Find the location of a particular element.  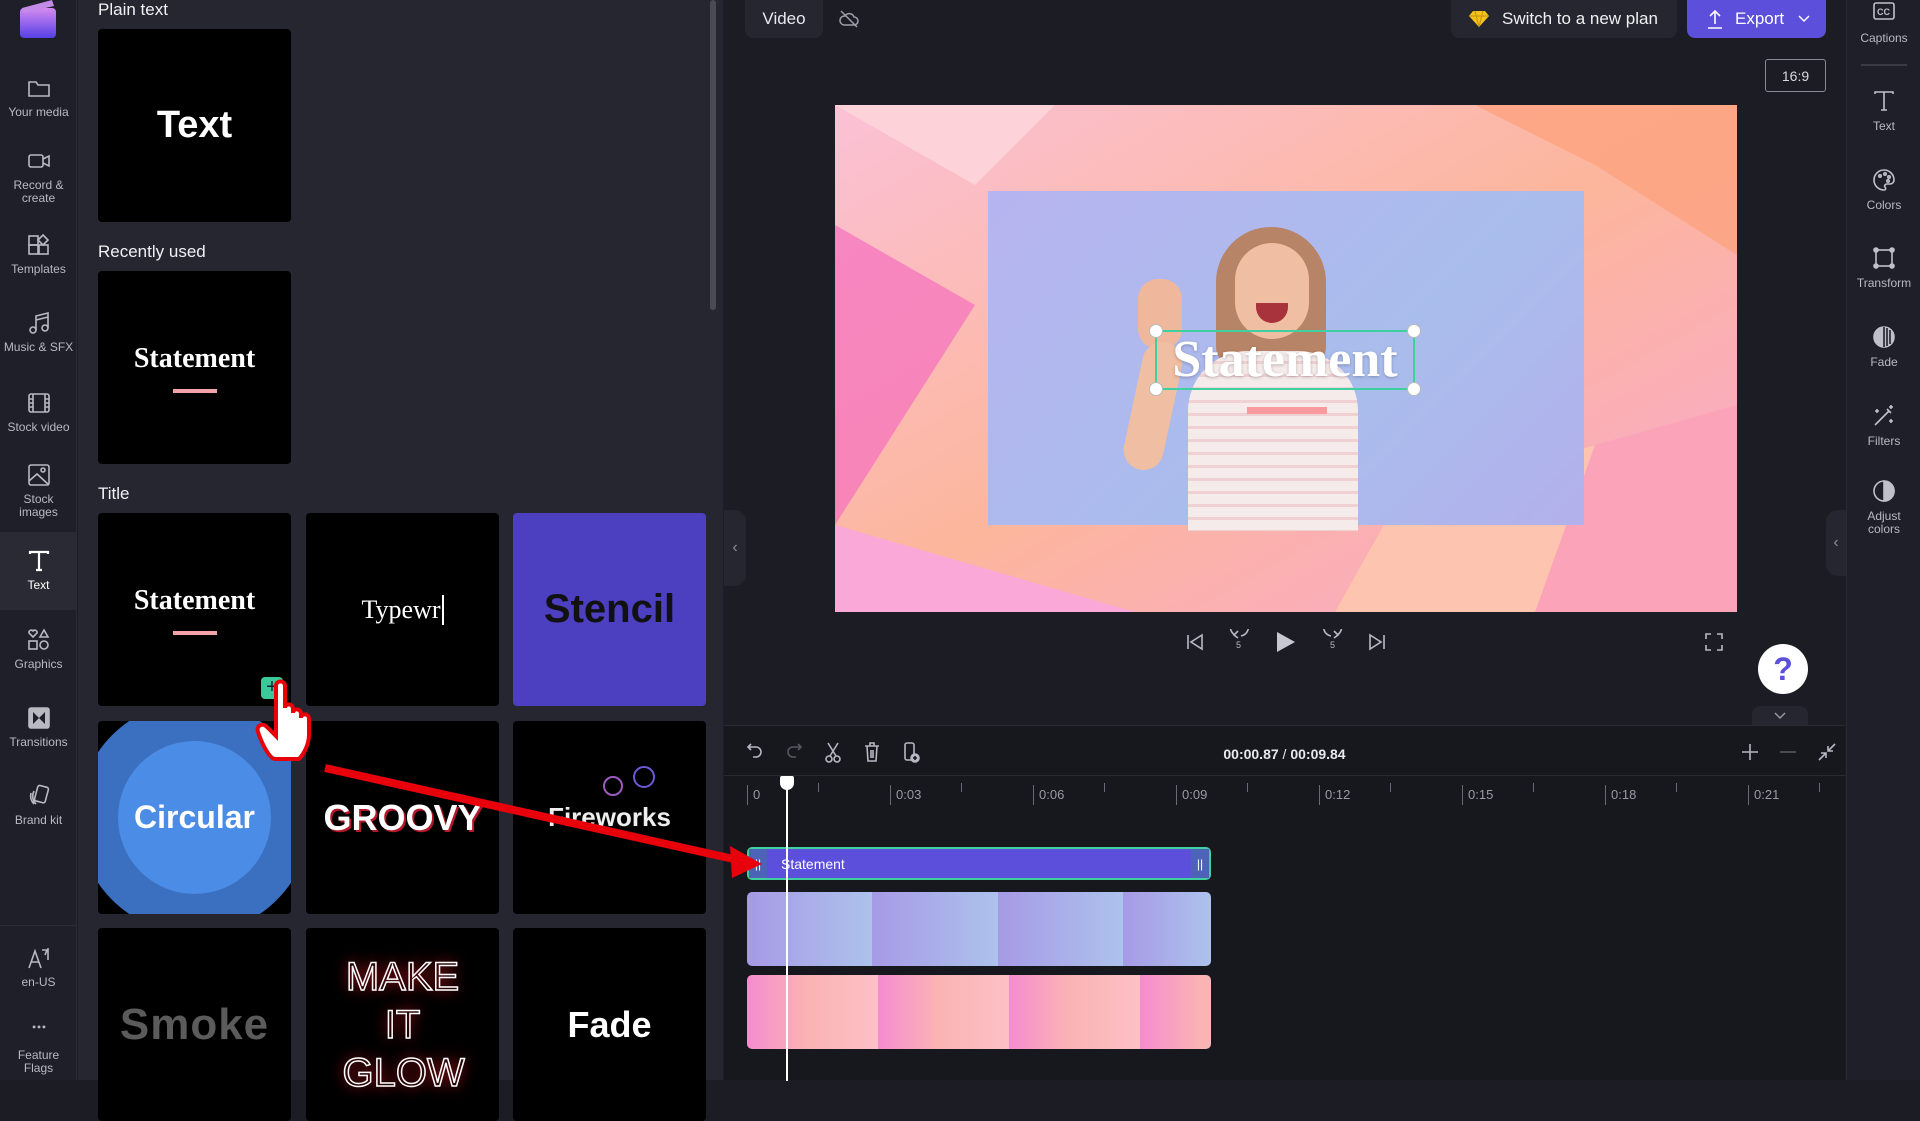

rail-item-colors: Colors is located at coordinates (1883, 189).